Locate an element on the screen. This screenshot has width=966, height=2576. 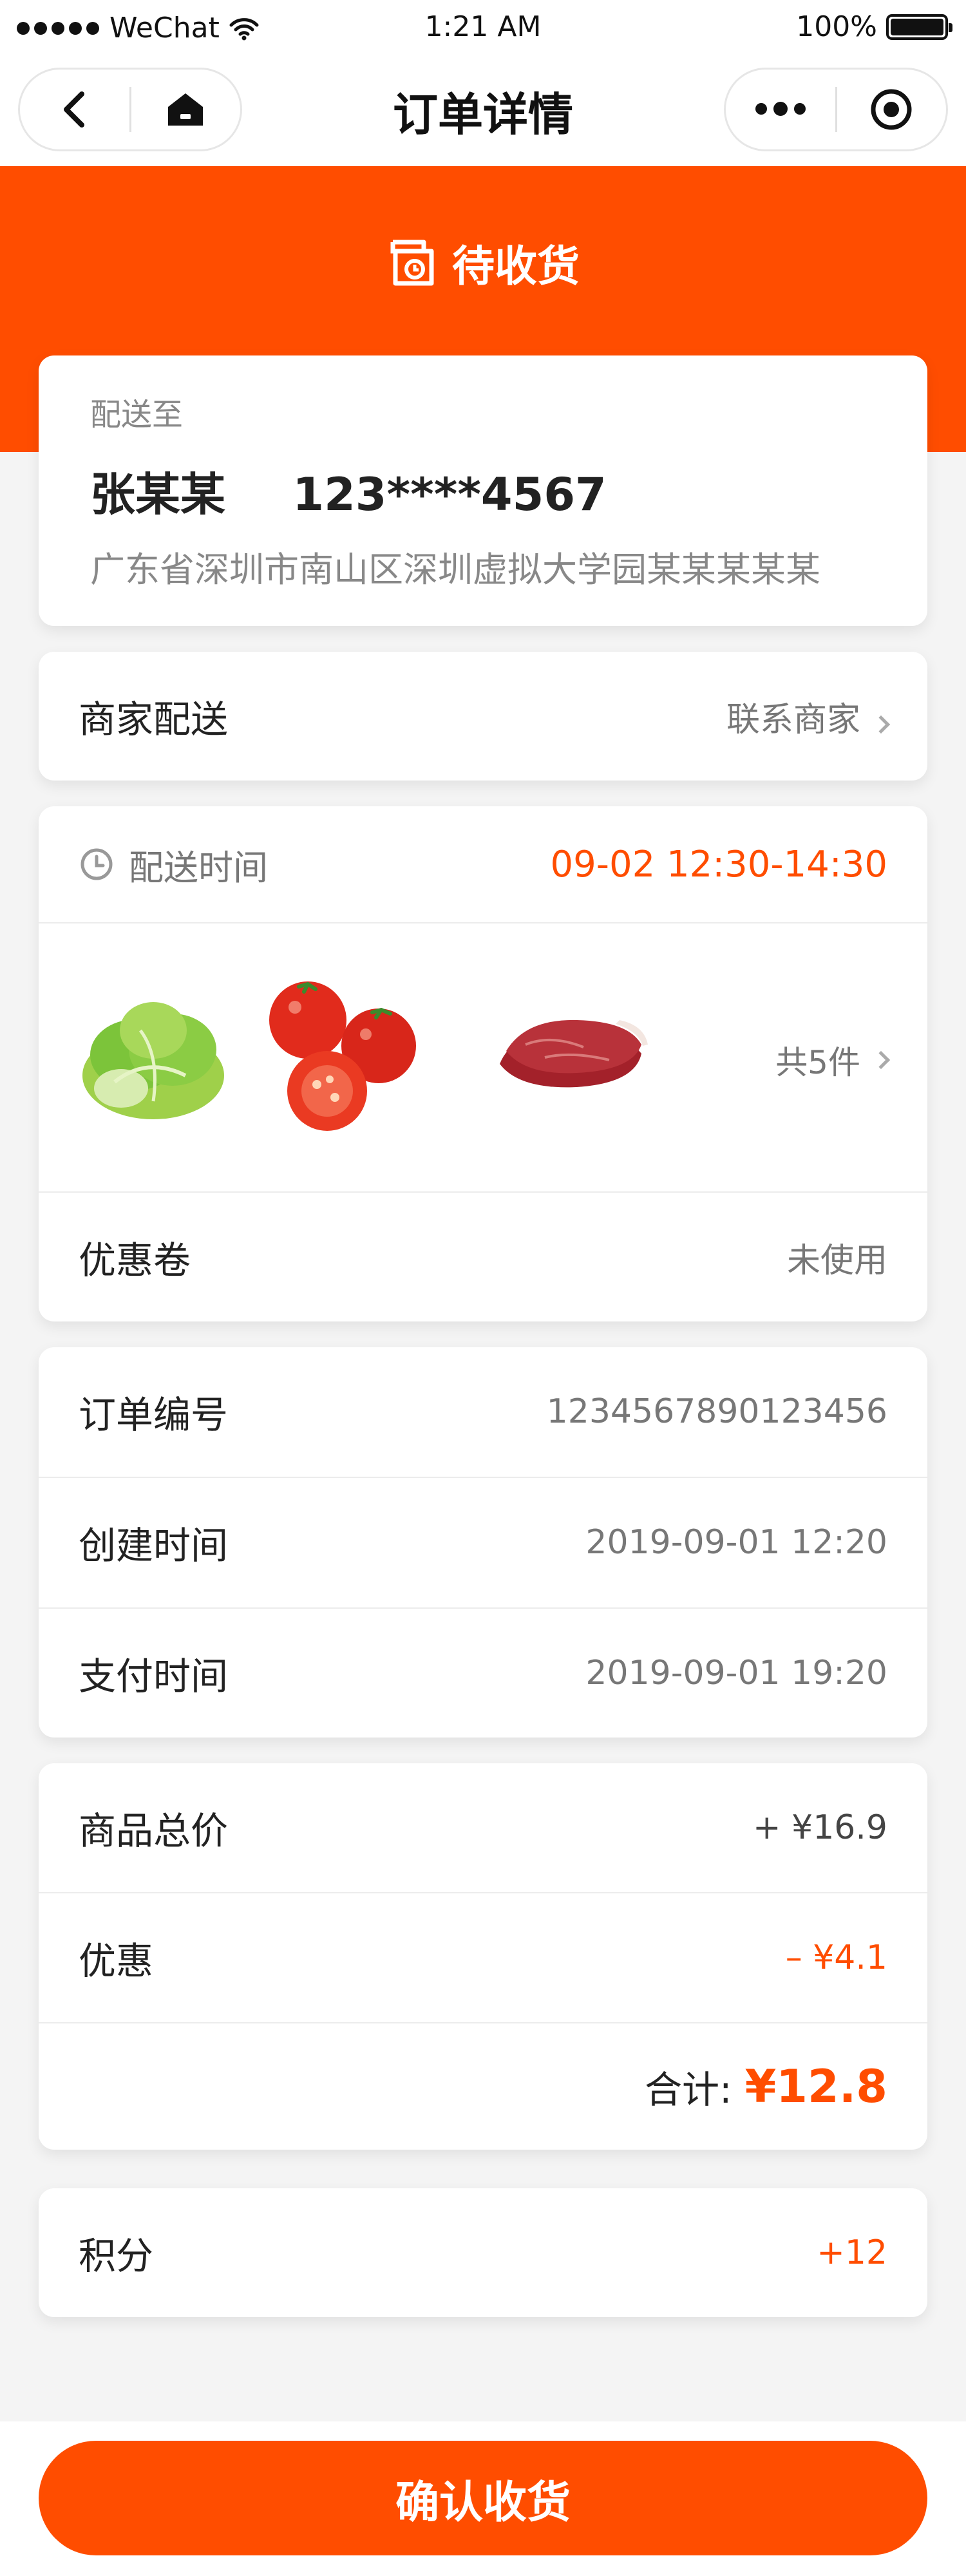
discount-row: 优惠 – ¥4.1 is located at coordinates (483, 1958).